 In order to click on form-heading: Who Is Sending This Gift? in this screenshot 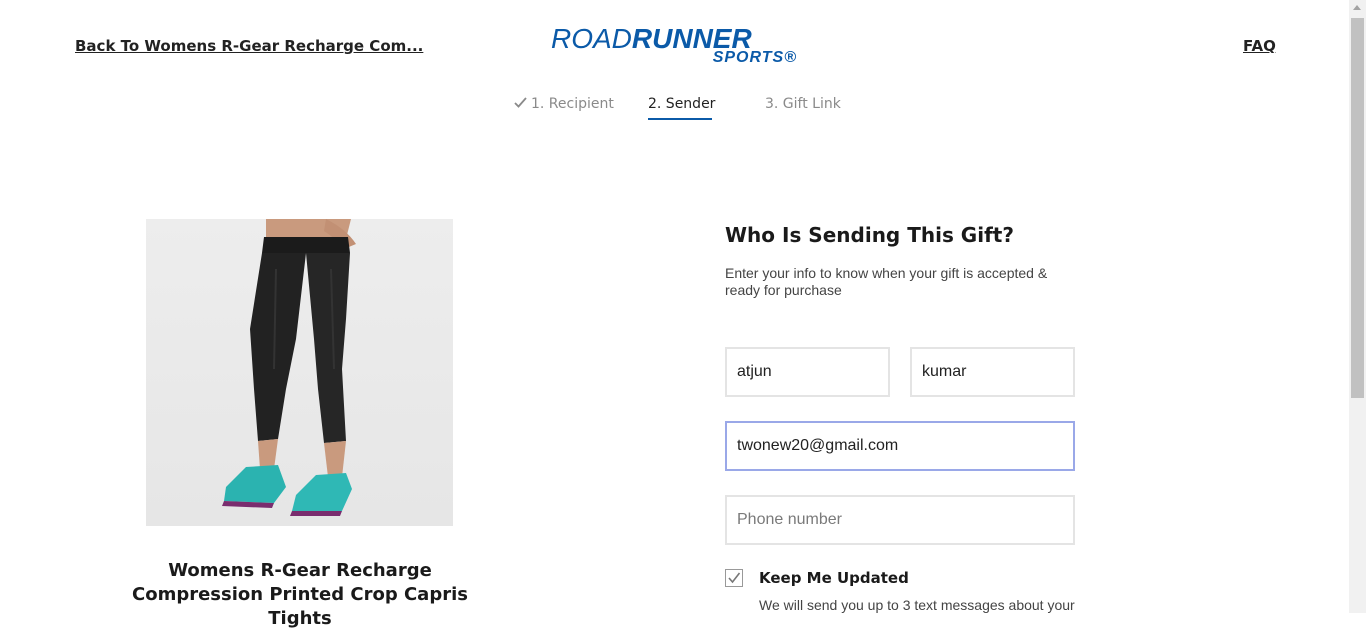, I will do `click(869, 235)`.